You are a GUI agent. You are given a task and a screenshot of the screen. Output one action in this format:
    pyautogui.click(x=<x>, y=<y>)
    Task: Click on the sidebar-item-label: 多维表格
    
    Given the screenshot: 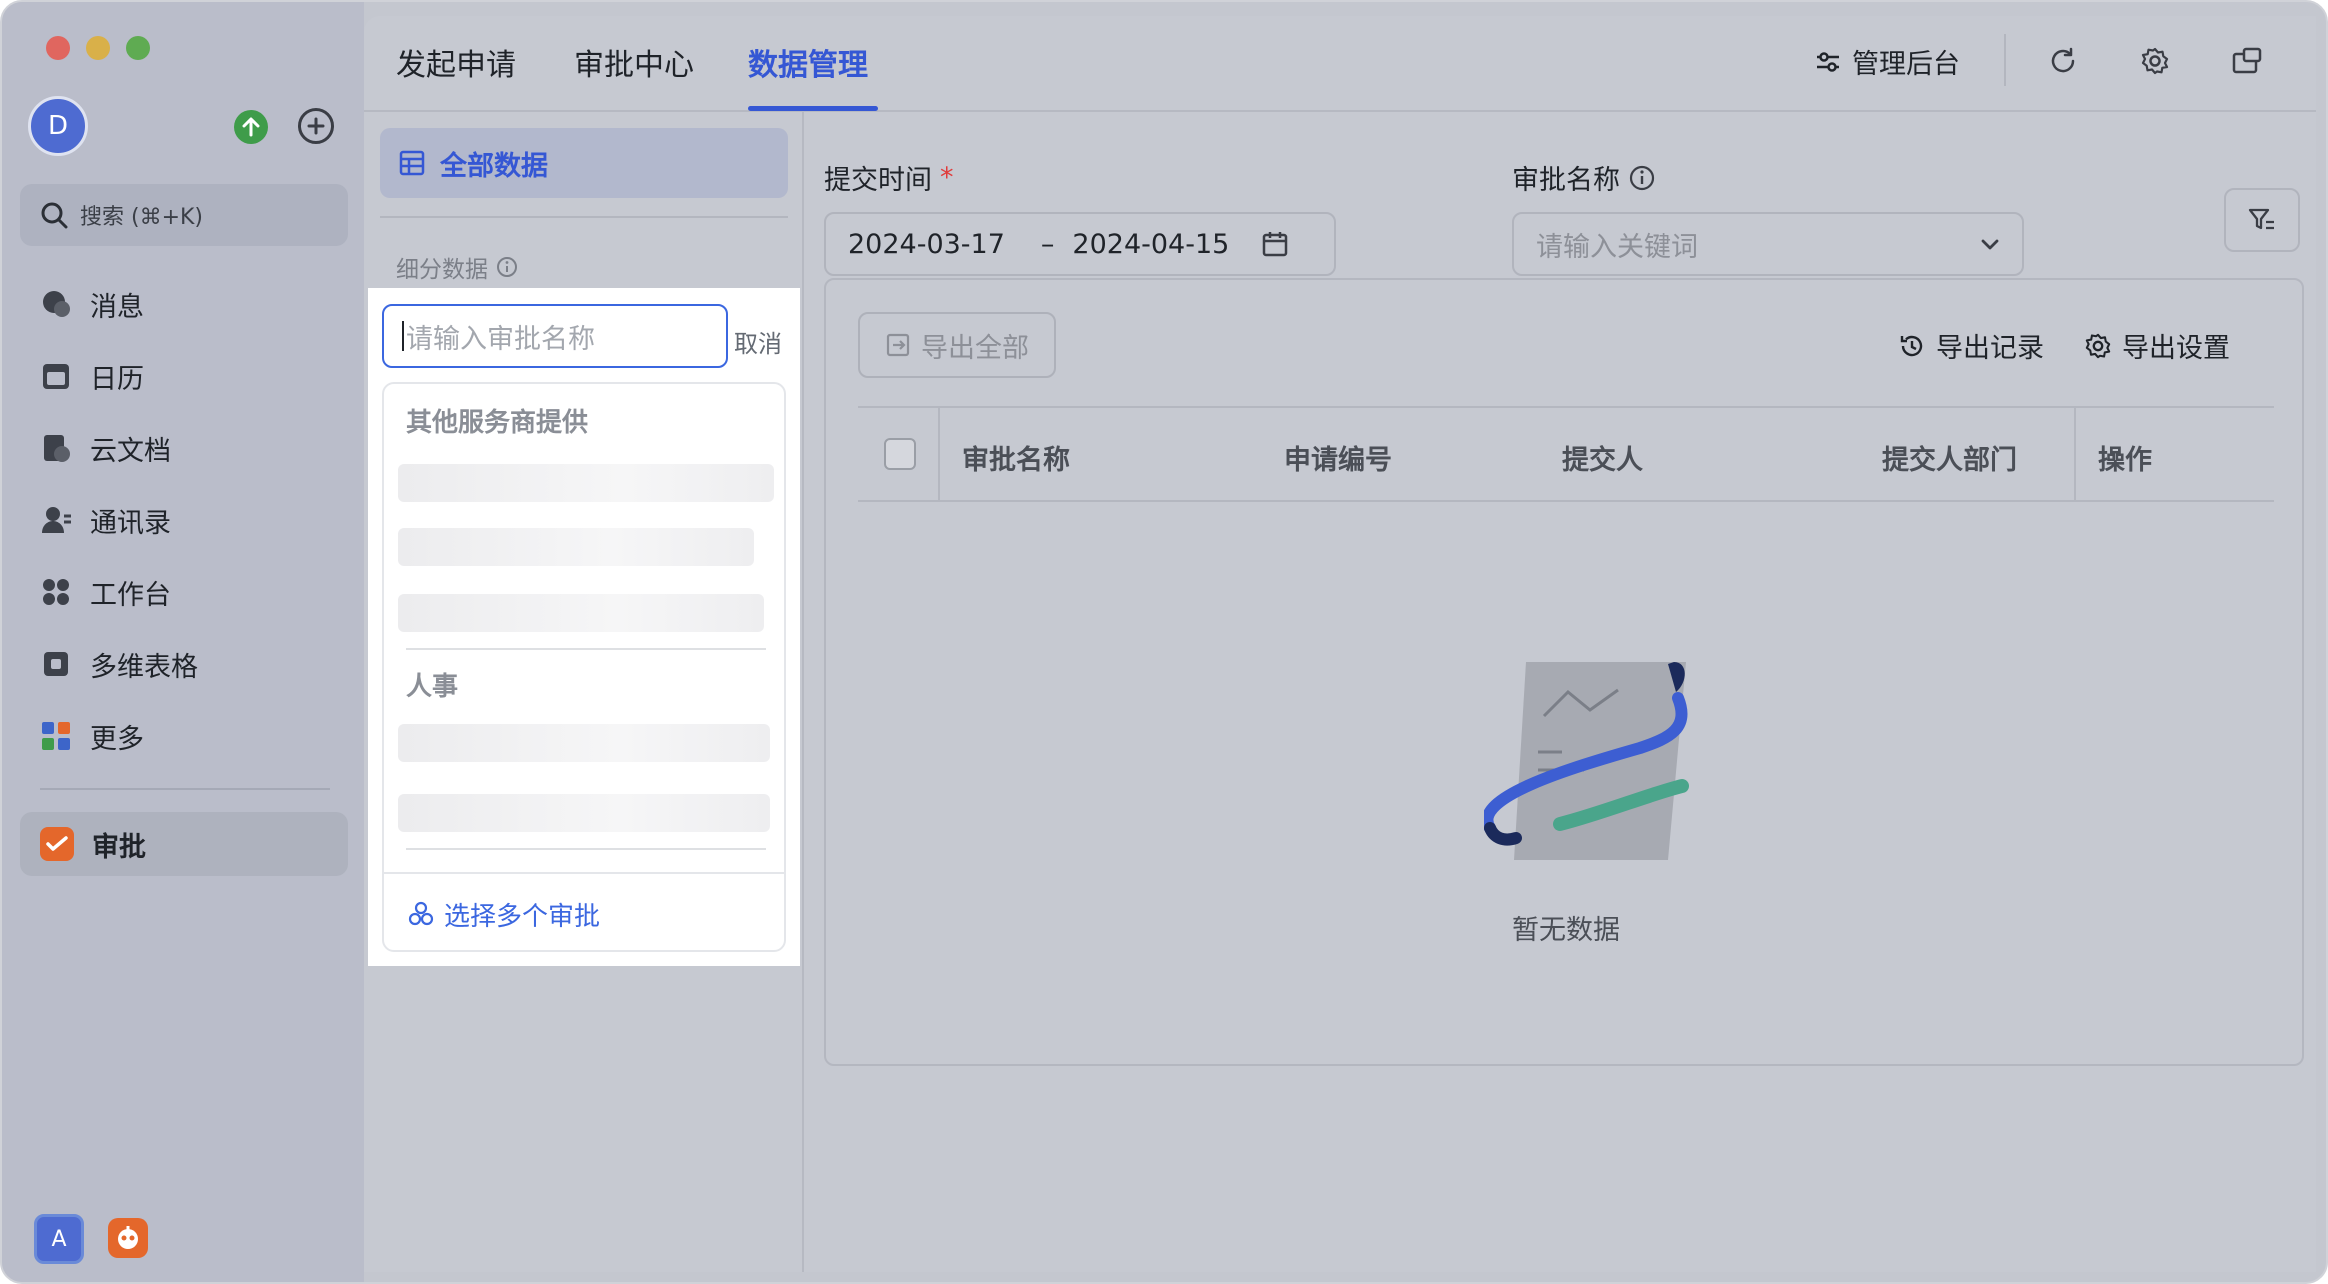 What is the action you would take?
    pyautogui.click(x=144, y=667)
    